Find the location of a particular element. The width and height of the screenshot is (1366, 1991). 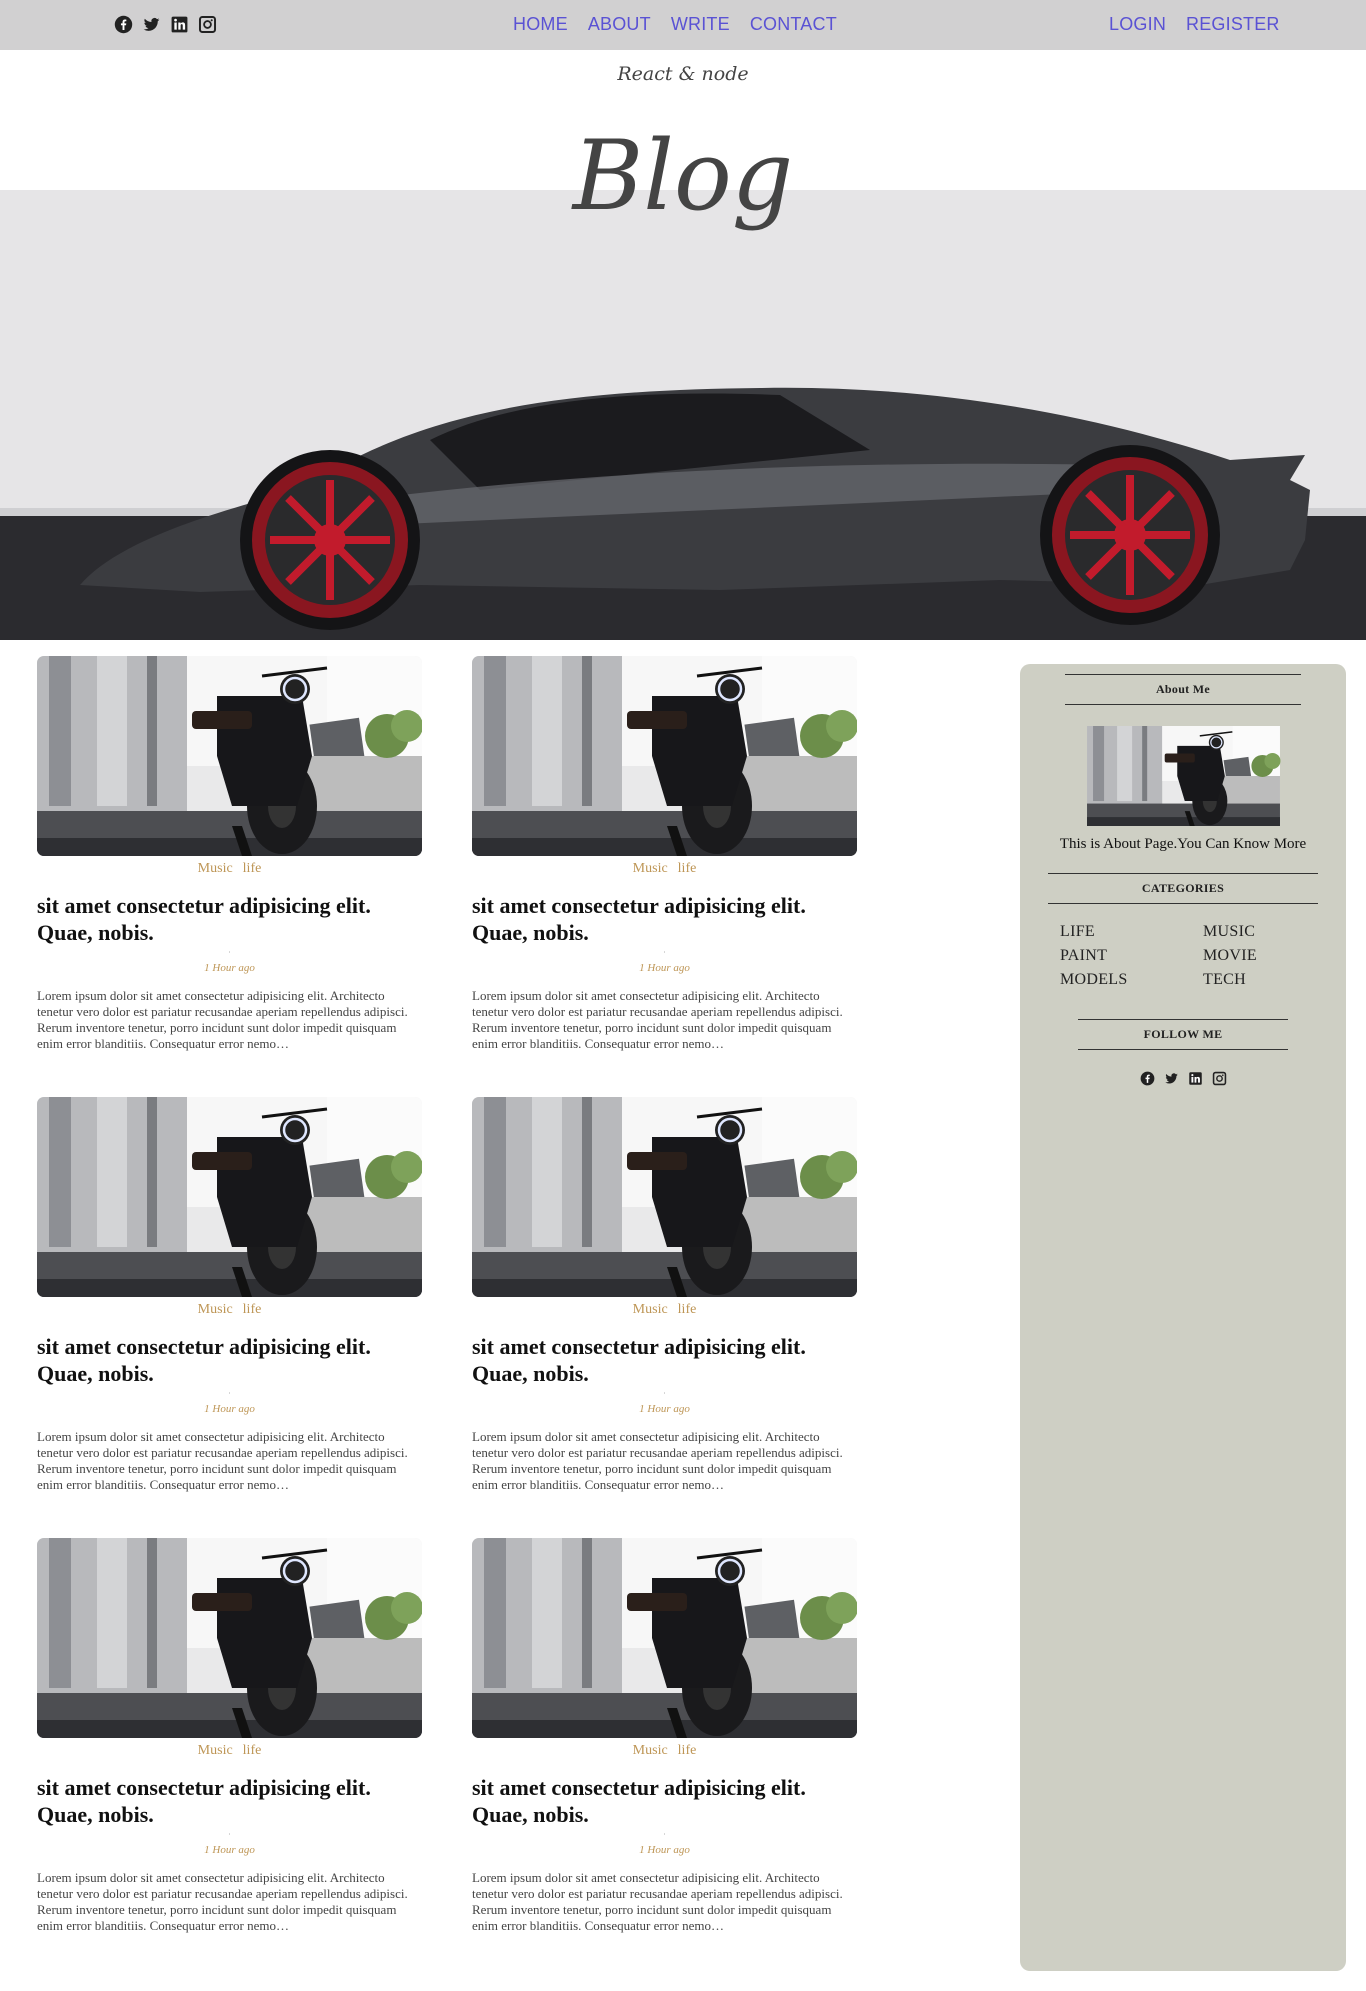

register-link: REGISTER is located at coordinates (1233, 24).